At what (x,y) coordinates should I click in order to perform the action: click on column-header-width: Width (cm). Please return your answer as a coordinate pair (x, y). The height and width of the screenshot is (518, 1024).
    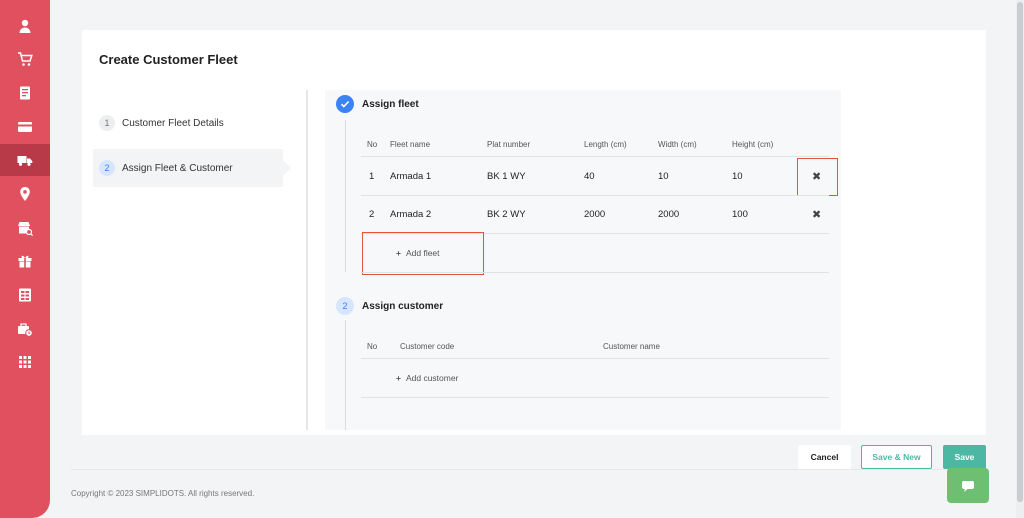
    Looking at the image, I should click on (677, 144).